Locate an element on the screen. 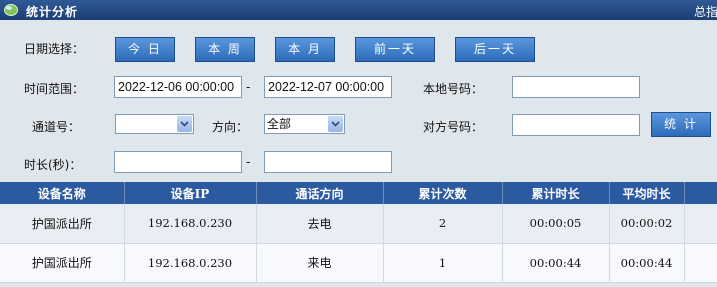 The width and height of the screenshot is (717, 287). table-header-row: 设备名称 设备IP 通话方向 累计次数 累计时长 平均时长 is located at coordinates (358, 193).